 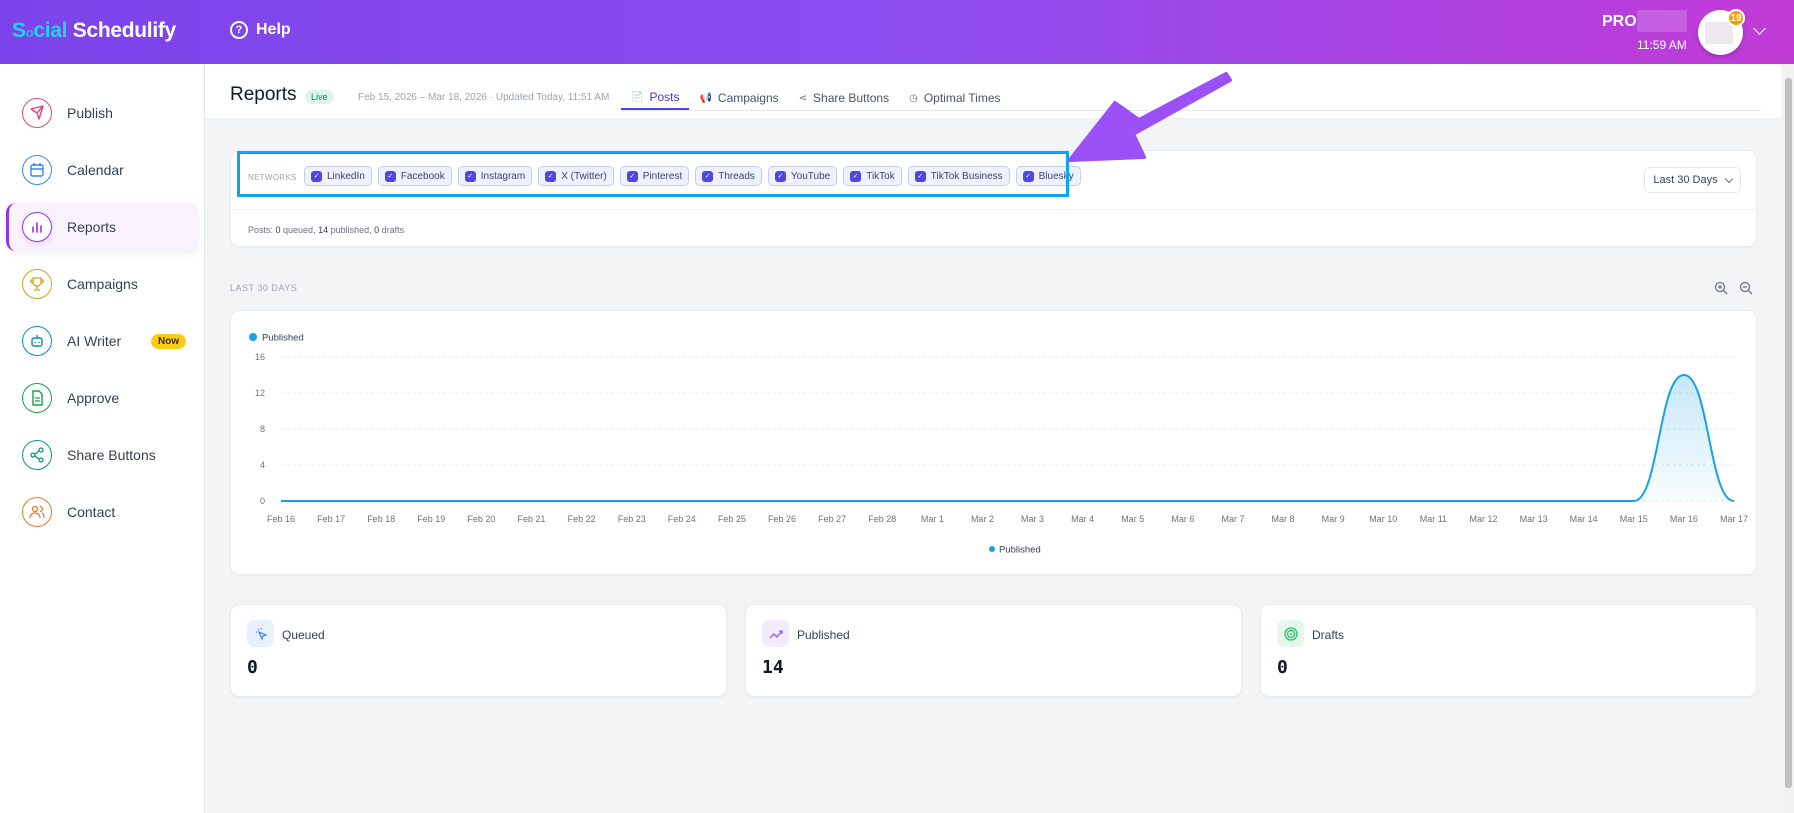 I want to click on trending-up-icon, so click(x=775, y=633).